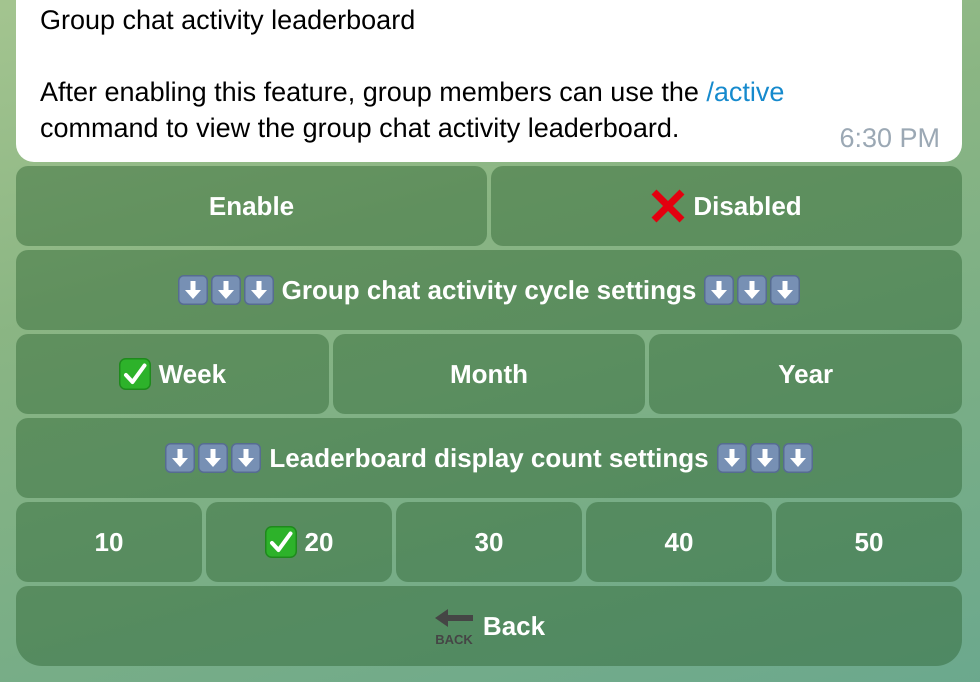 The height and width of the screenshot is (682, 980). Describe the element at coordinates (889, 138) in the screenshot. I see `message-time: 6:30 PM` at that location.